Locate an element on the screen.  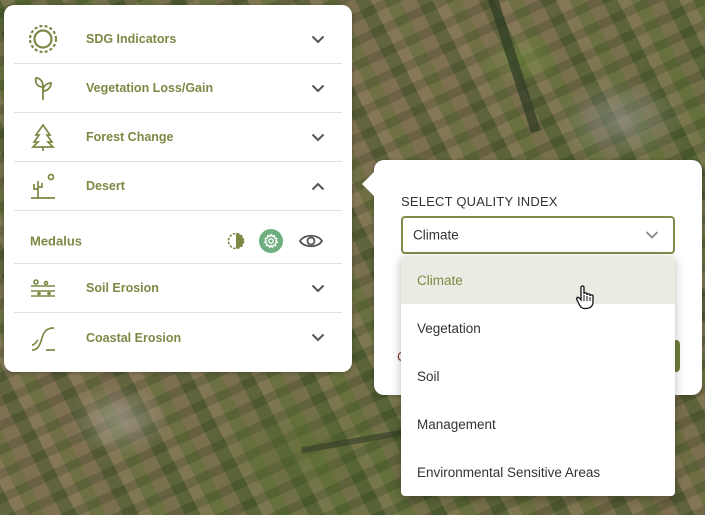
hand-cursor-icon is located at coordinates (585, 299).